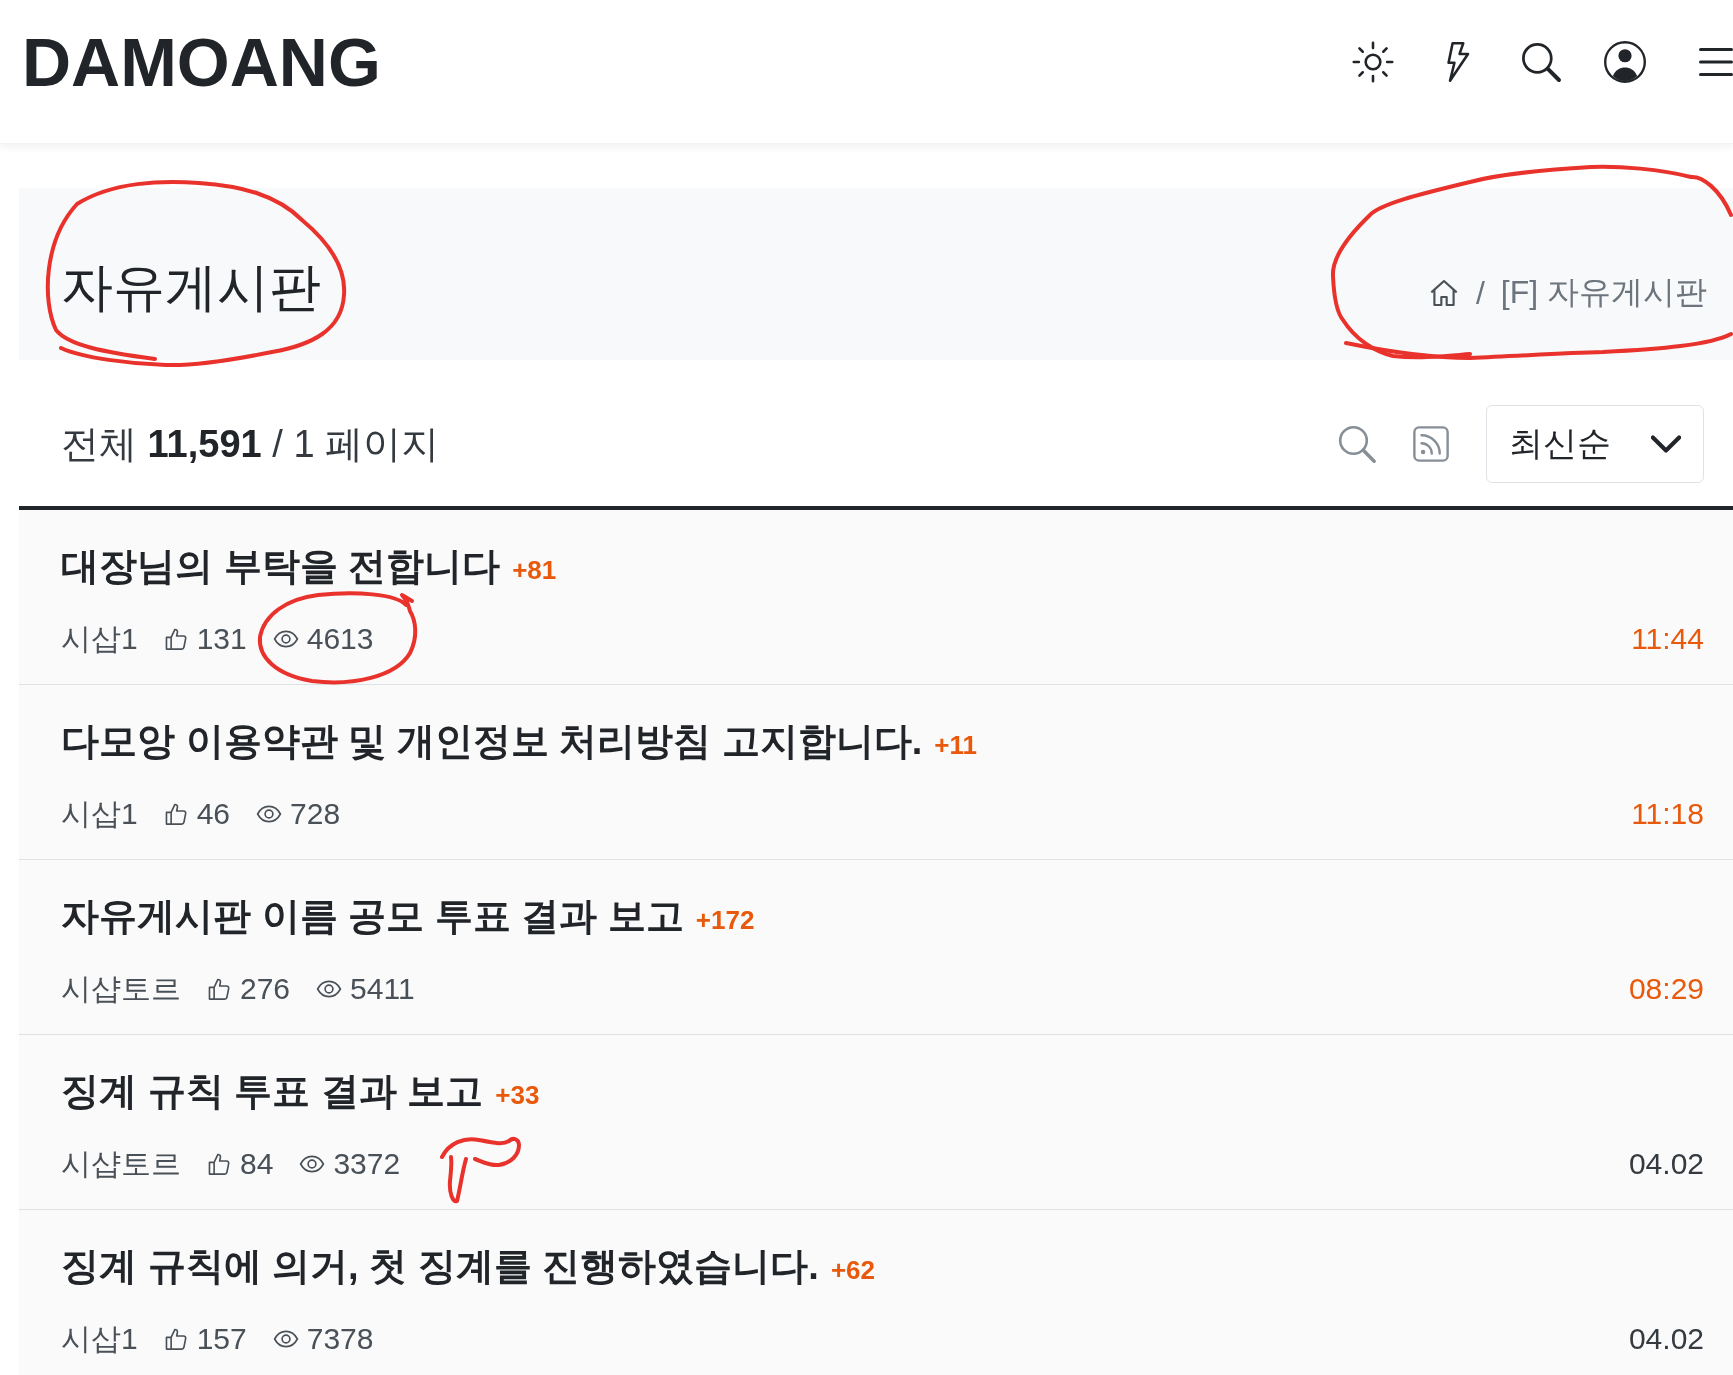 The width and height of the screenshot is (1733, 1375). What do you see at coordinates (191, 287) in the screenshot?
I see `page-title: 자유게시판` at bounding box center [191, 287].